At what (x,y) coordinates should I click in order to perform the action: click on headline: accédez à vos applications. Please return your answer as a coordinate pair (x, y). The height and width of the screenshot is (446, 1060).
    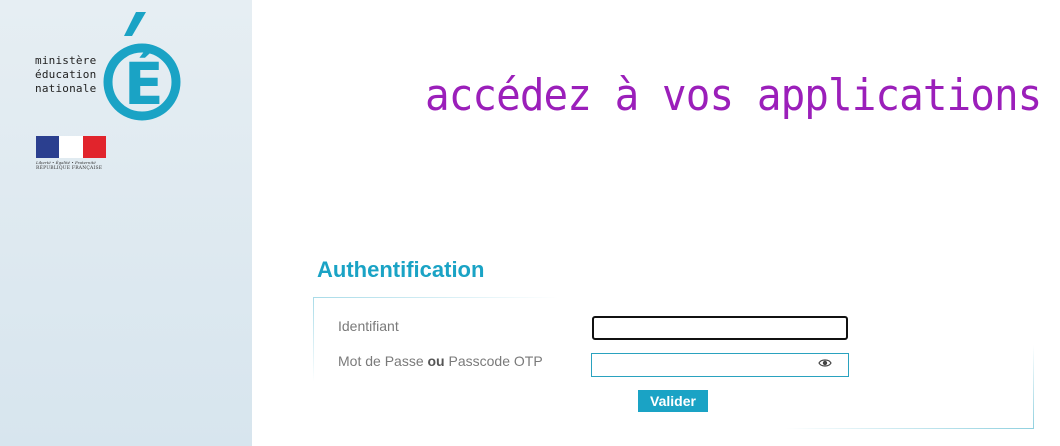
    Looking at the image, I should click on (733, 95).